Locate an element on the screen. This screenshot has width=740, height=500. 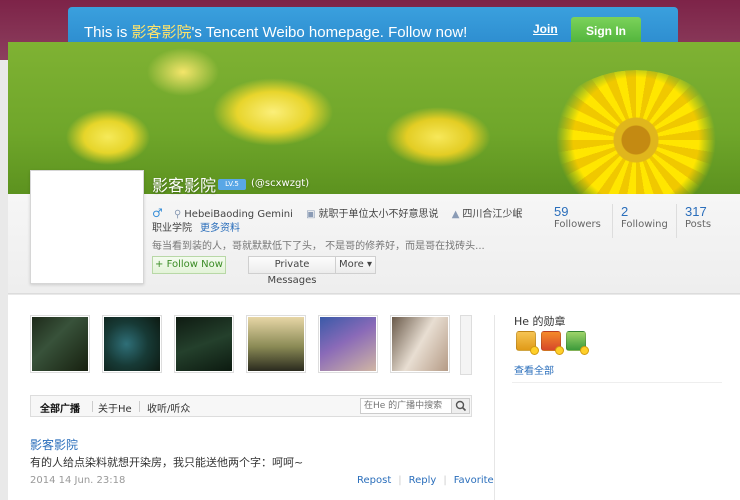
followers-stat: 59 Followers is located at coordinates (577, 217).